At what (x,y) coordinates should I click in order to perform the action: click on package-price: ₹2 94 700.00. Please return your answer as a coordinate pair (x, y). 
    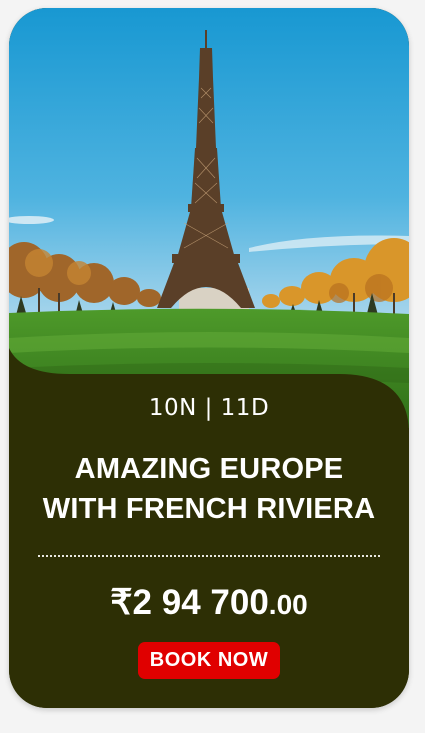
    Looking at the image, I should click on (209, 604).